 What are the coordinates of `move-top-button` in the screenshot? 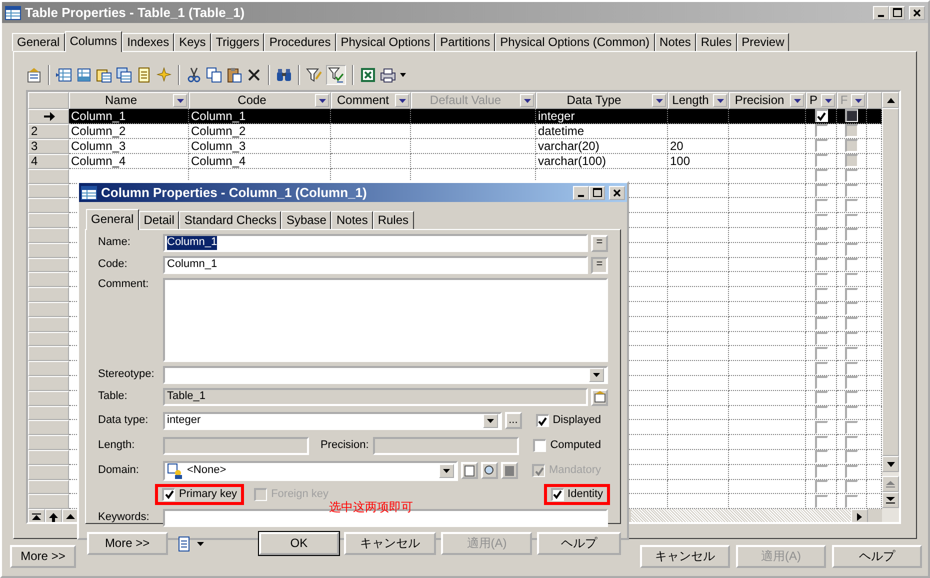 It's located at (36, 515).